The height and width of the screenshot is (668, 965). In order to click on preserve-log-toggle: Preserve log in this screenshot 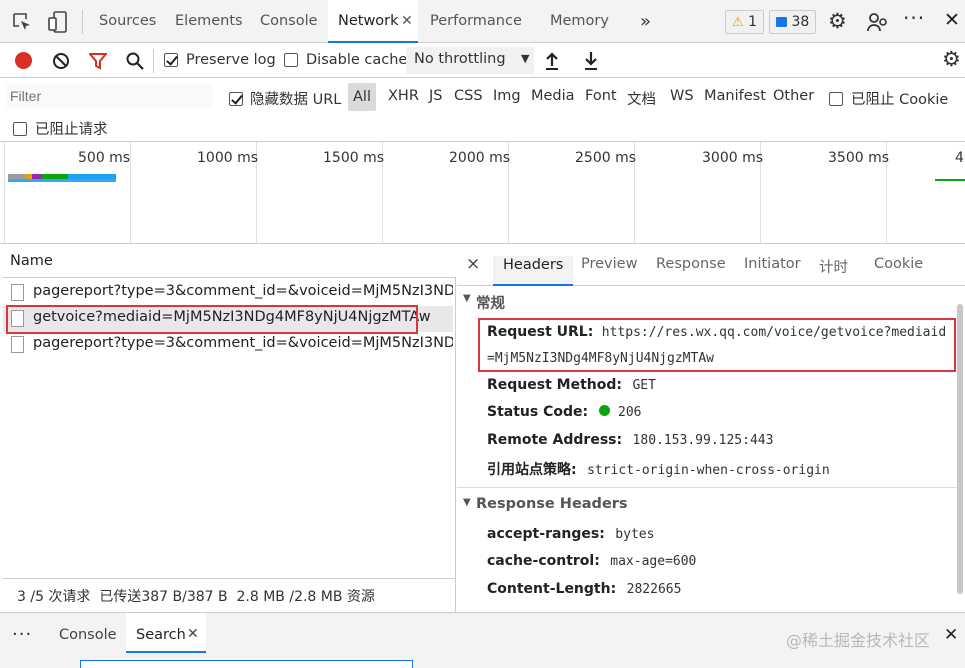, I will do `click(220, 60)`.